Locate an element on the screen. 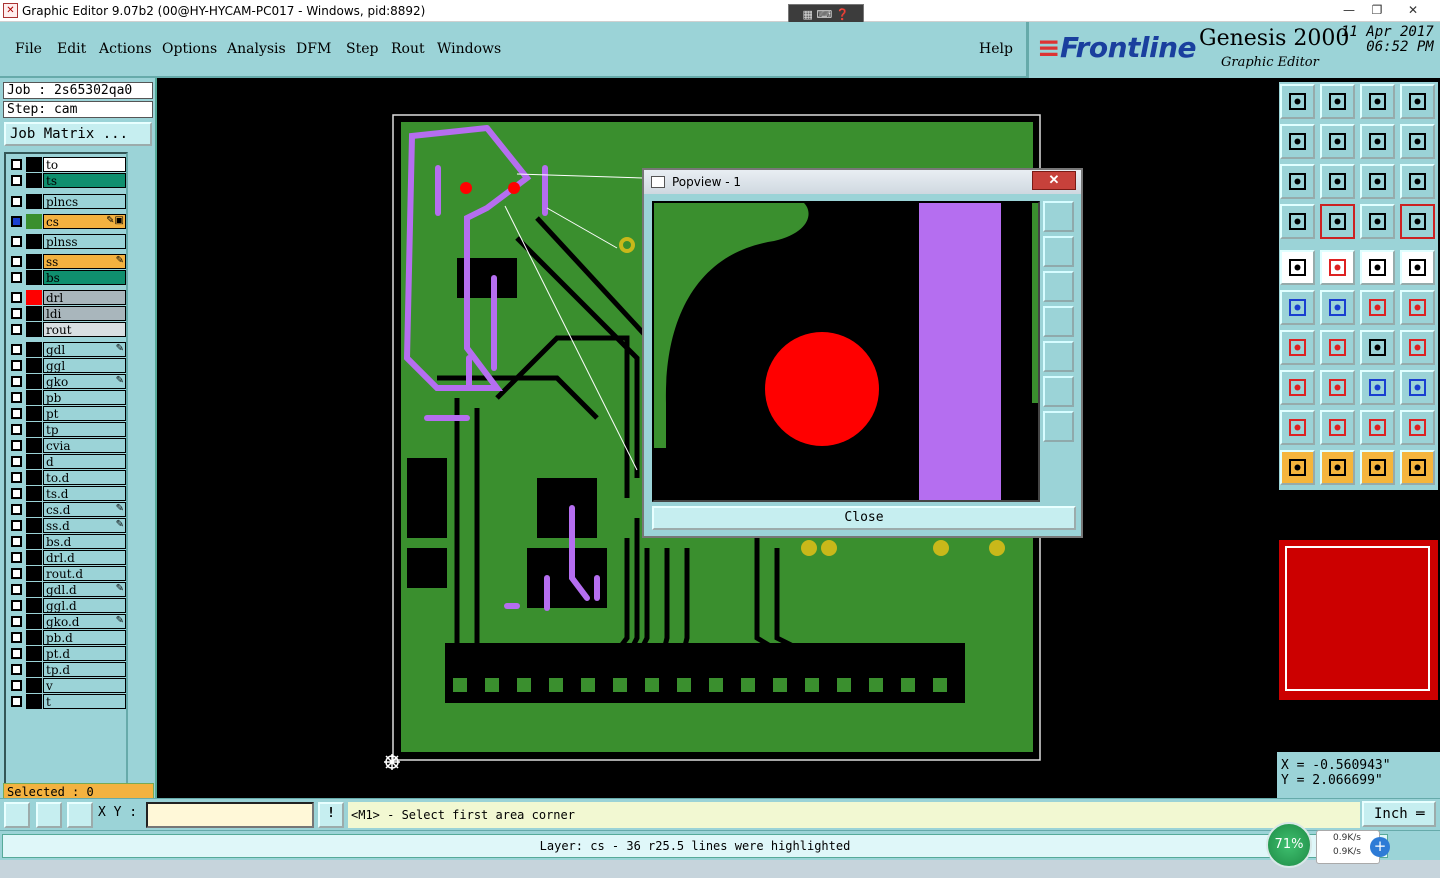  layer-row: drl is located at coordinates (67, 297).